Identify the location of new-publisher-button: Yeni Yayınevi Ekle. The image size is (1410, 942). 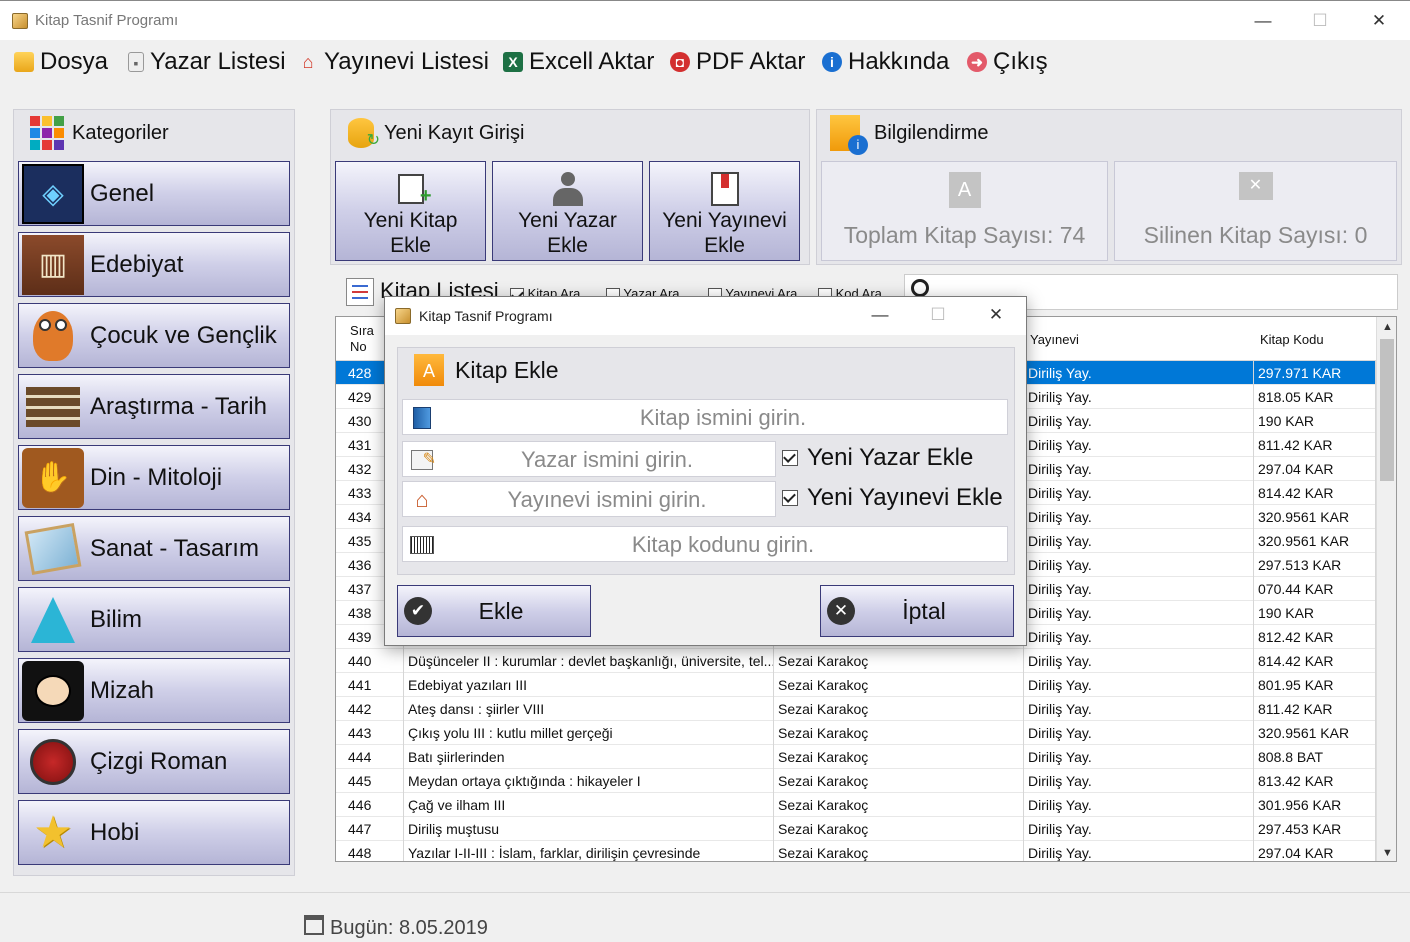
(724, 211).